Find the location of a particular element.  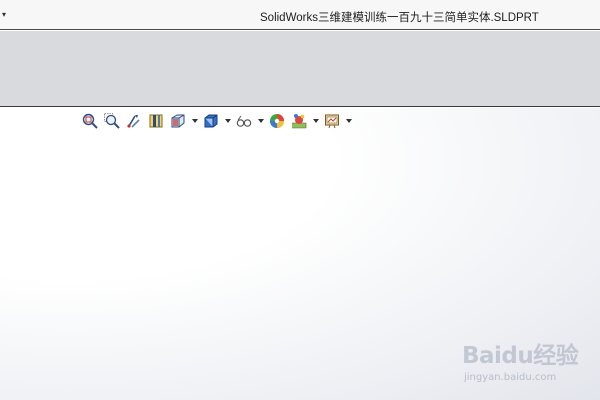

previous-view-button is located at coordinates (134, 121).